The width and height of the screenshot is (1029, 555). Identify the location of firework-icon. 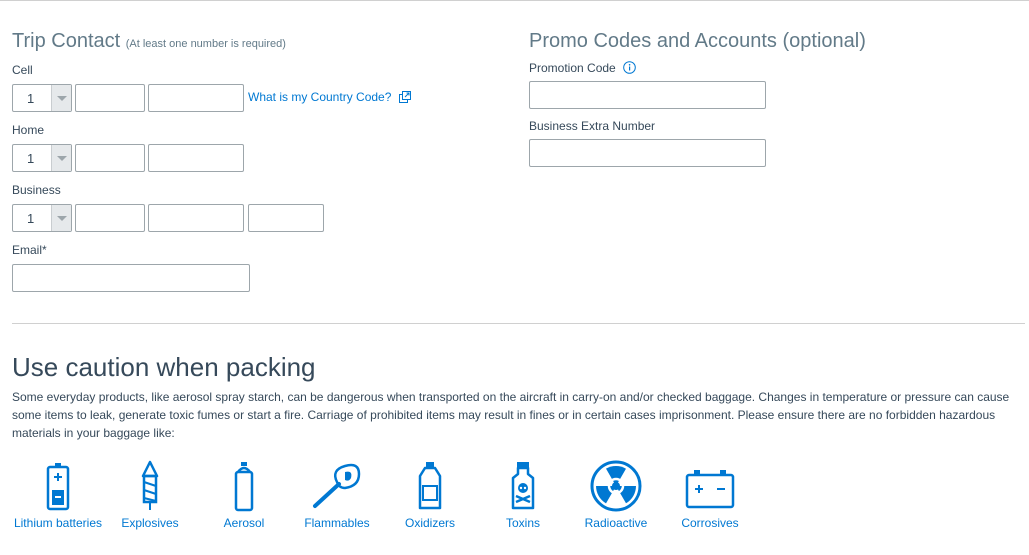
(150, 485).